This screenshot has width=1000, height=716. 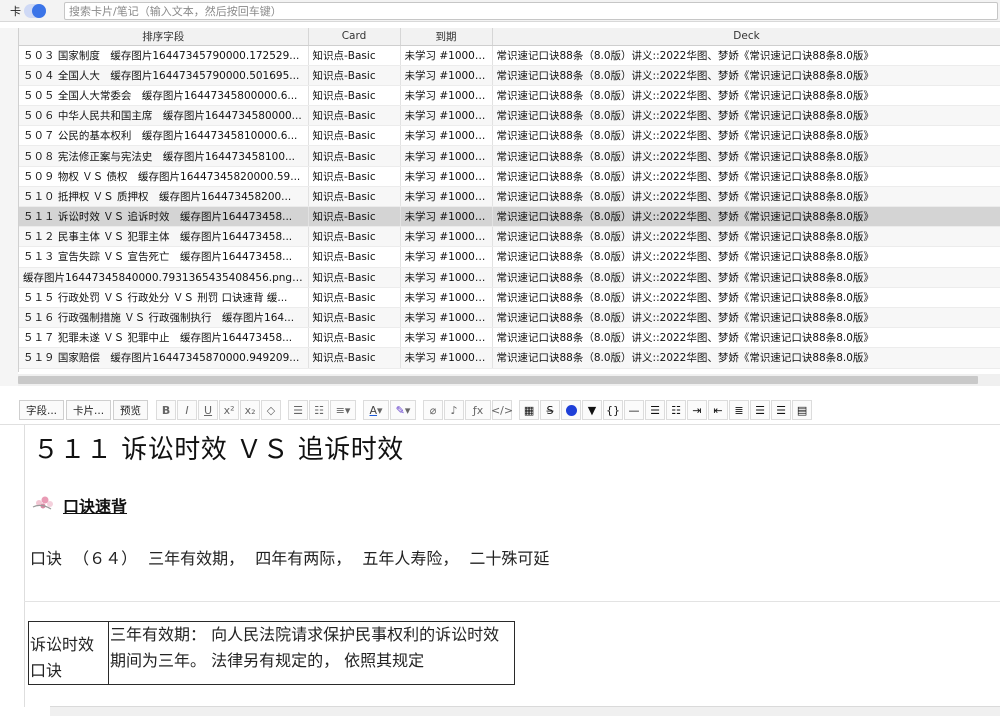 I want to click on outdent-icon: ⇤, so click(x=718, y=410).